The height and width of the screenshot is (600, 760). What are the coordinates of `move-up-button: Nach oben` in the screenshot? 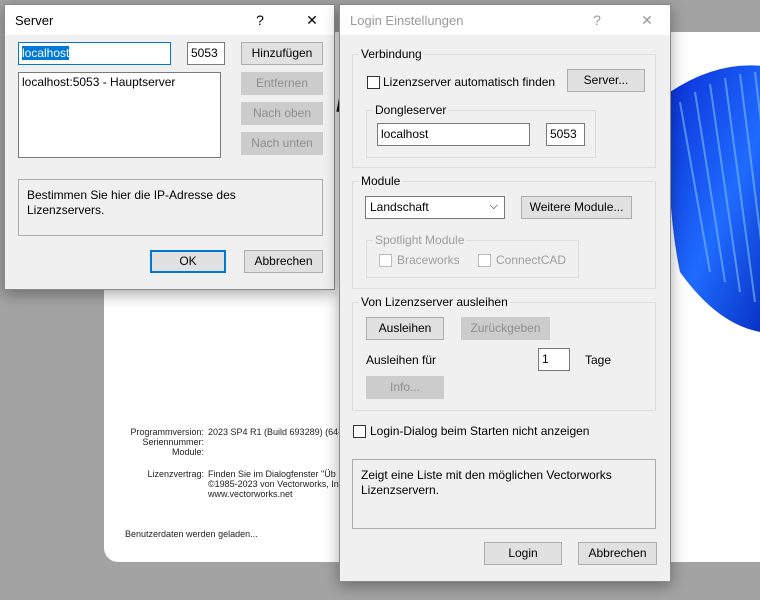 It's located at (282, 113).